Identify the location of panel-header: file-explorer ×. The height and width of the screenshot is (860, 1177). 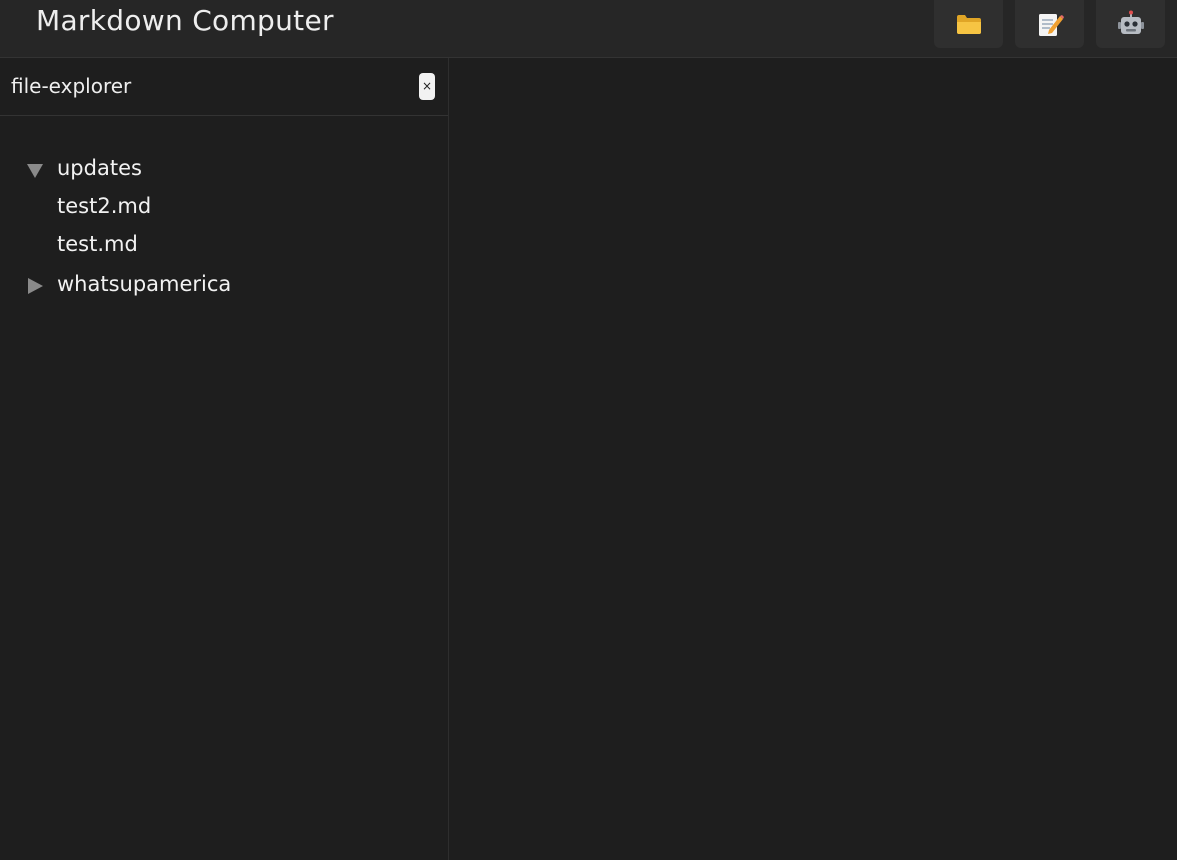
(224, 87).